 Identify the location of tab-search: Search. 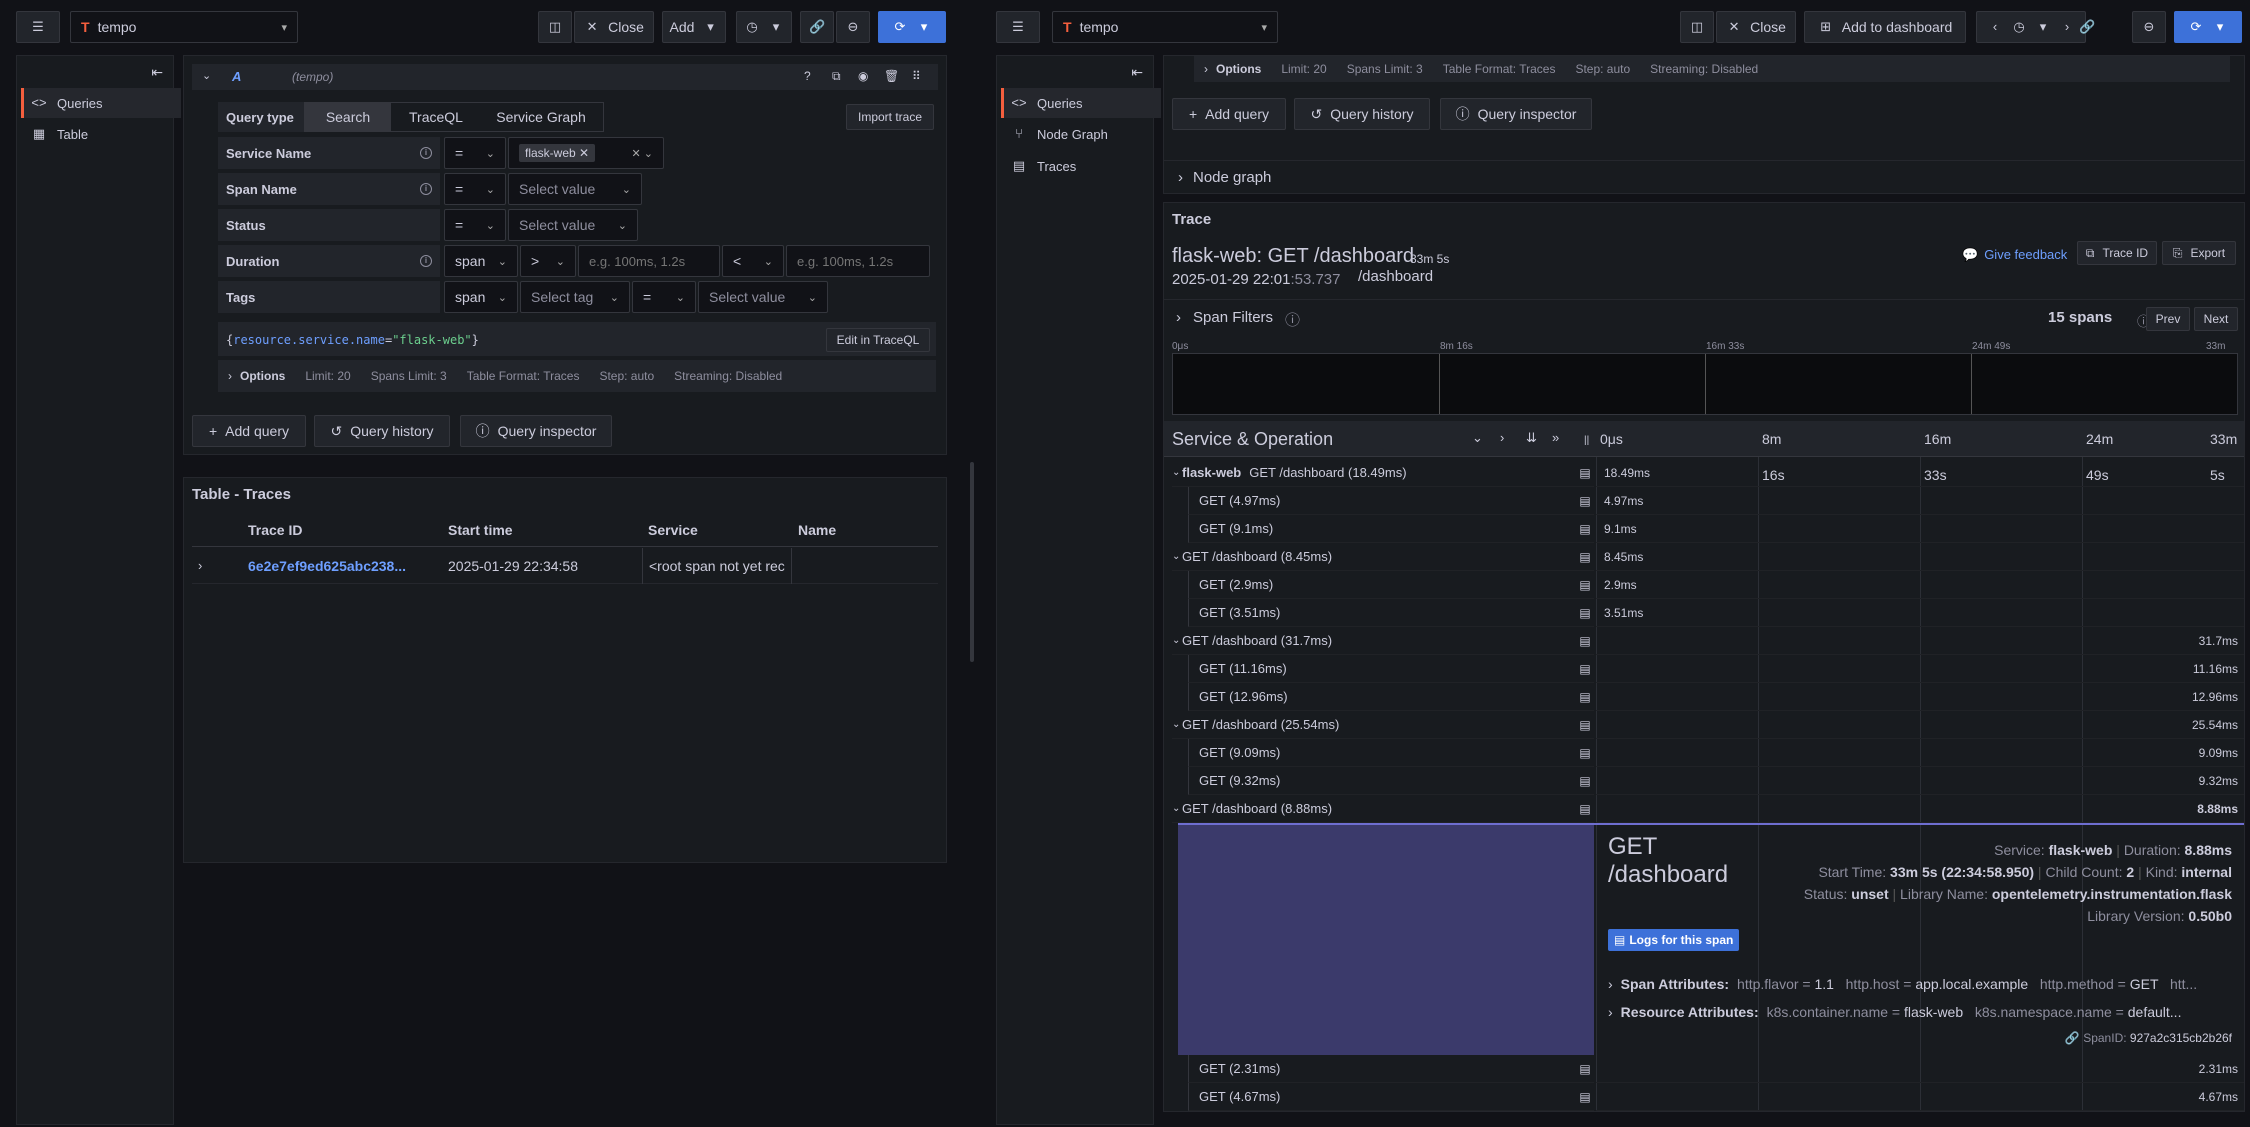
(348, 117).